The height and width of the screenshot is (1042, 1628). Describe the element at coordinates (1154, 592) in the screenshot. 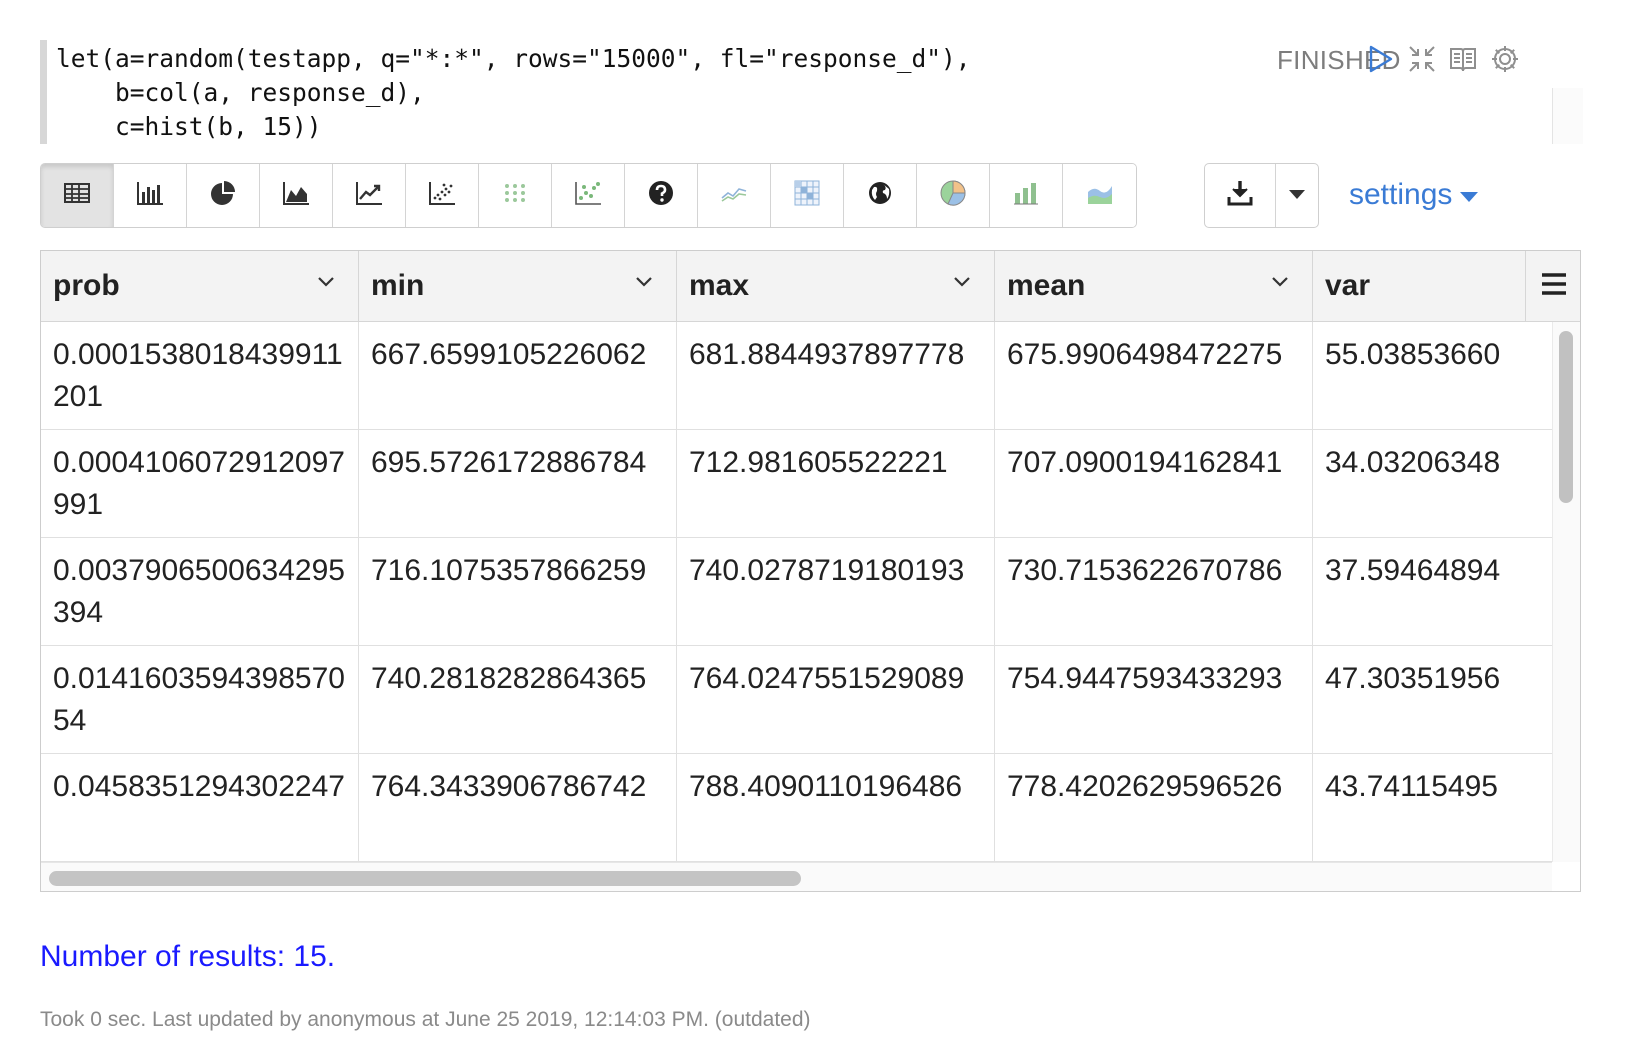

I see `cell-mean: 730.7153622670786` at that location.